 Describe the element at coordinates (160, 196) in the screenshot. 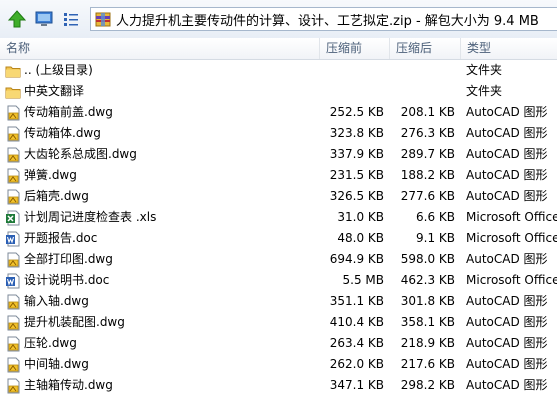

I see `file-name-cell: 后箱壳.dwg` at that location.